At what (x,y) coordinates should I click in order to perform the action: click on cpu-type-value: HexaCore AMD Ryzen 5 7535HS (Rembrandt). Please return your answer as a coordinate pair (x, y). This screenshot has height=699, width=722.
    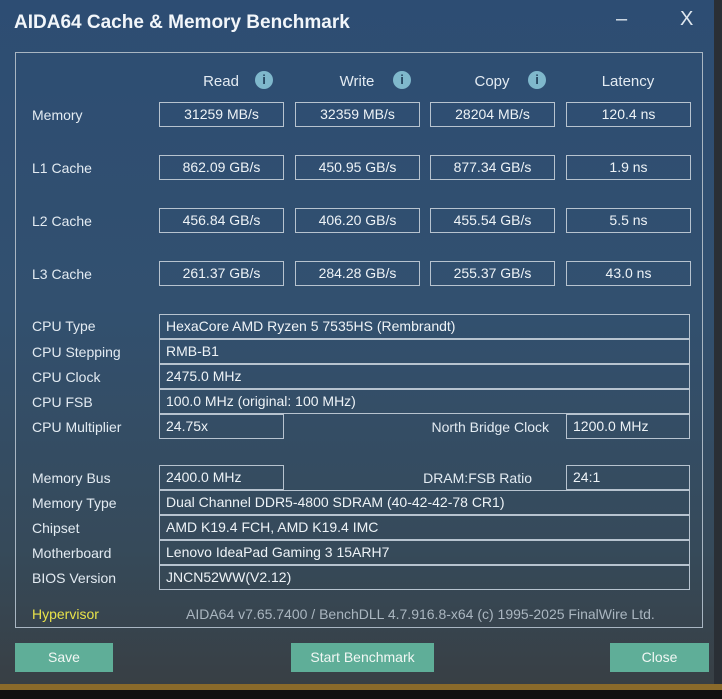
    Looking at the image, I should click on (424, 326).